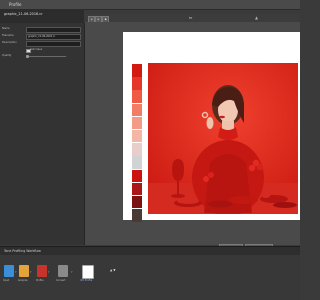  I want to click on field-label: Description, so click(9, 42).